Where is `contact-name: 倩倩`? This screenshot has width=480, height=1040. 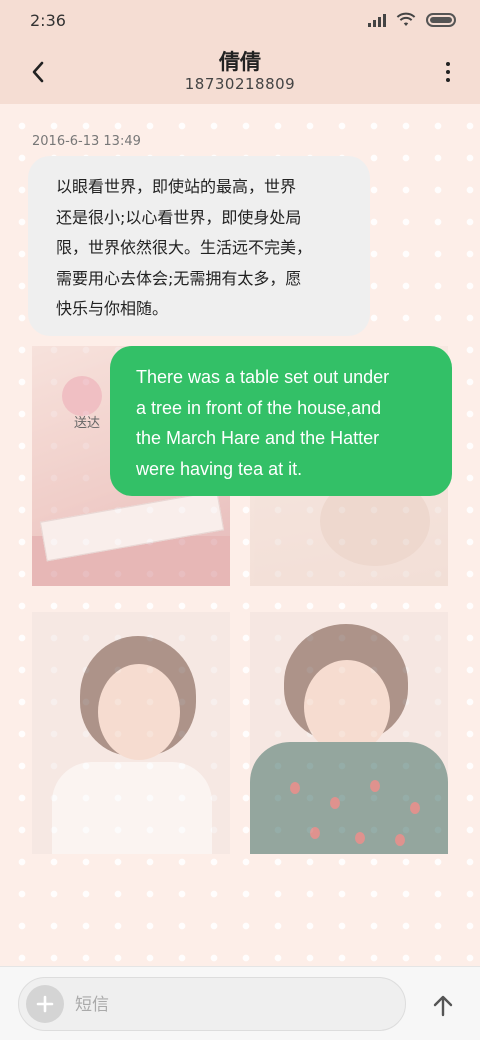
contact-name: 倩倩 is located at coordinates (240, 62).